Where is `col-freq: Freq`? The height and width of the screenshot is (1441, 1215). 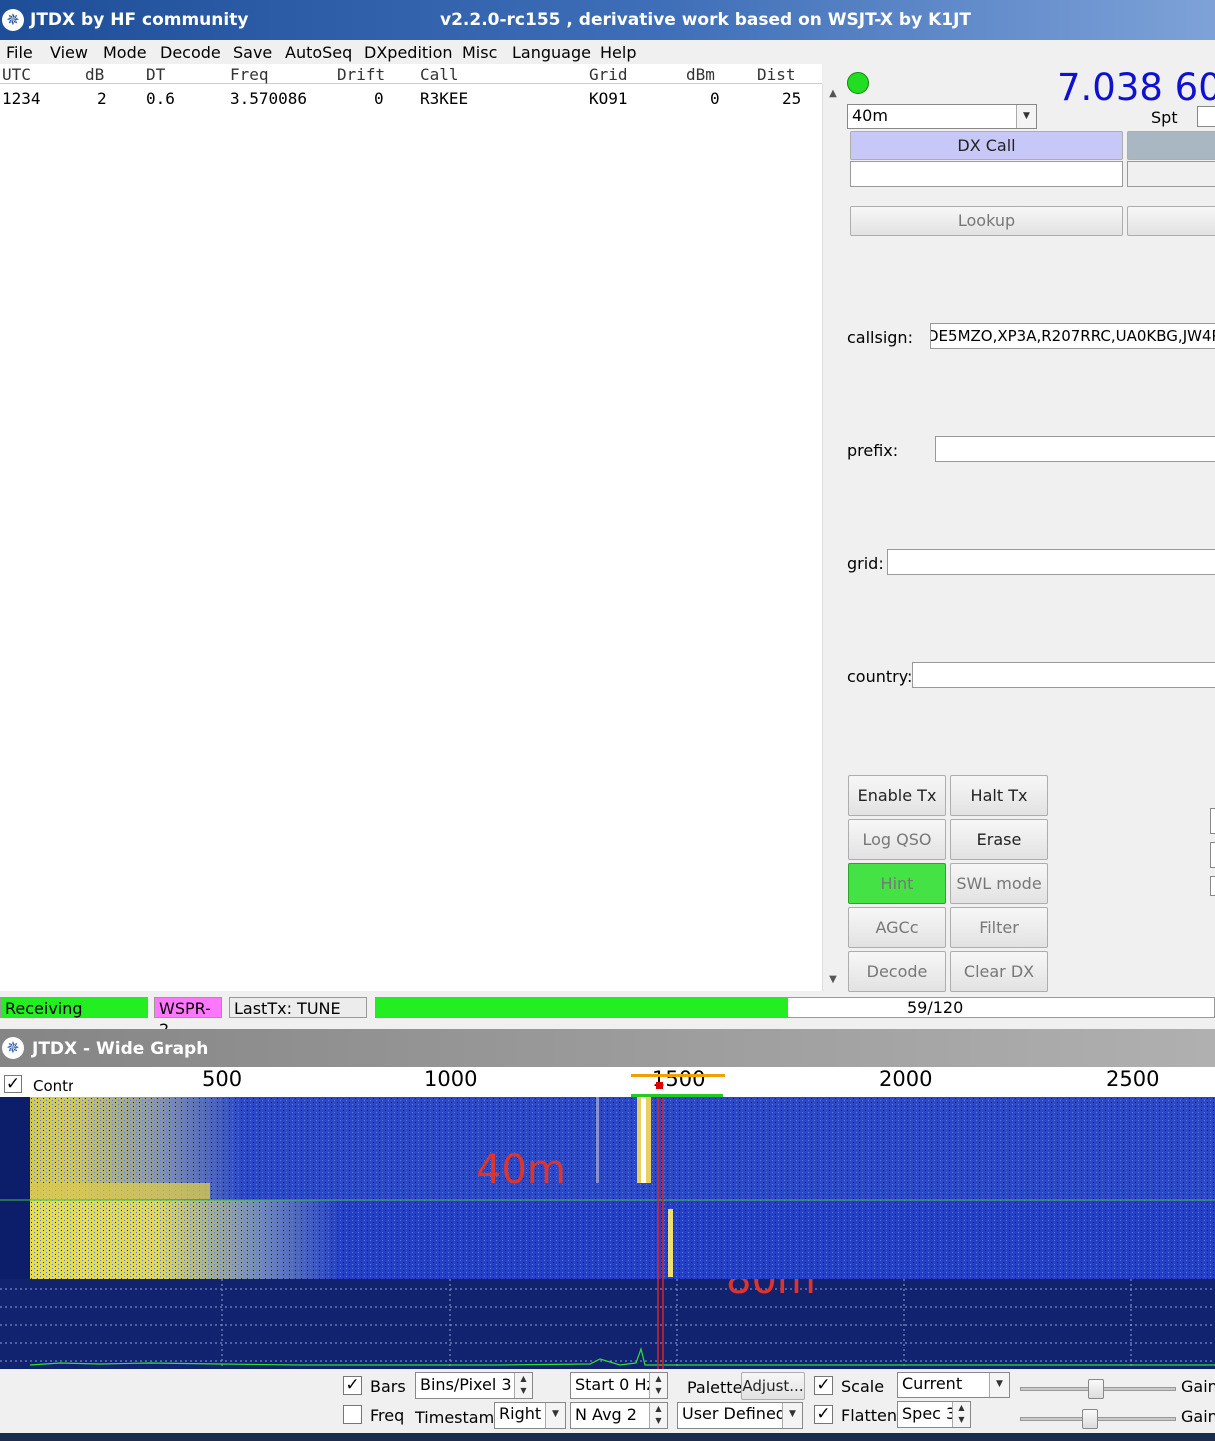 col-freq: Freq is located at coordinates (249, 74).